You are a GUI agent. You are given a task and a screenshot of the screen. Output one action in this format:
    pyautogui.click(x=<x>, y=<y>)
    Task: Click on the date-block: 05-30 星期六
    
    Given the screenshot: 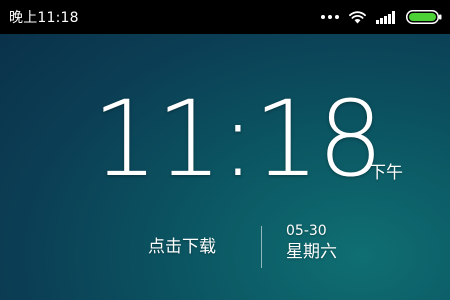 What is the action you would take?
    pyautogui.click(x=311, y=243)
    